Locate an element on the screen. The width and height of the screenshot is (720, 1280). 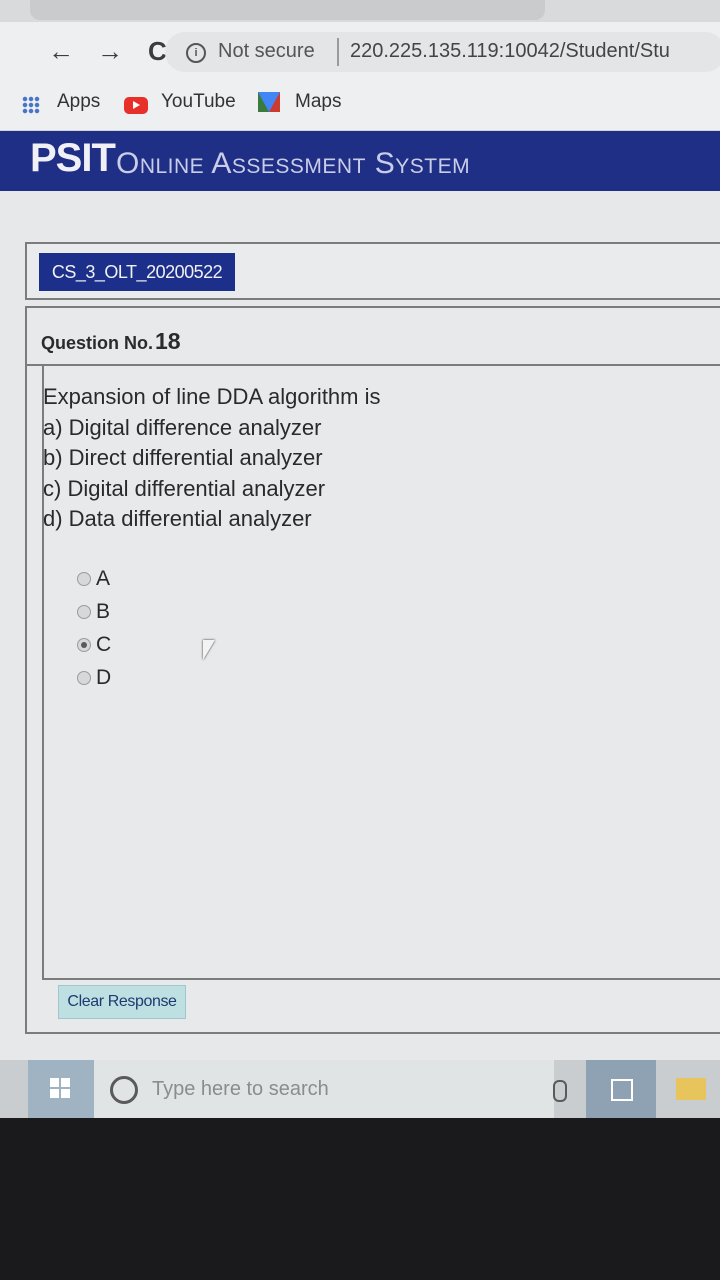
taskbar-search-placeholder: Type here to search is located at coordinates (240, 1089).